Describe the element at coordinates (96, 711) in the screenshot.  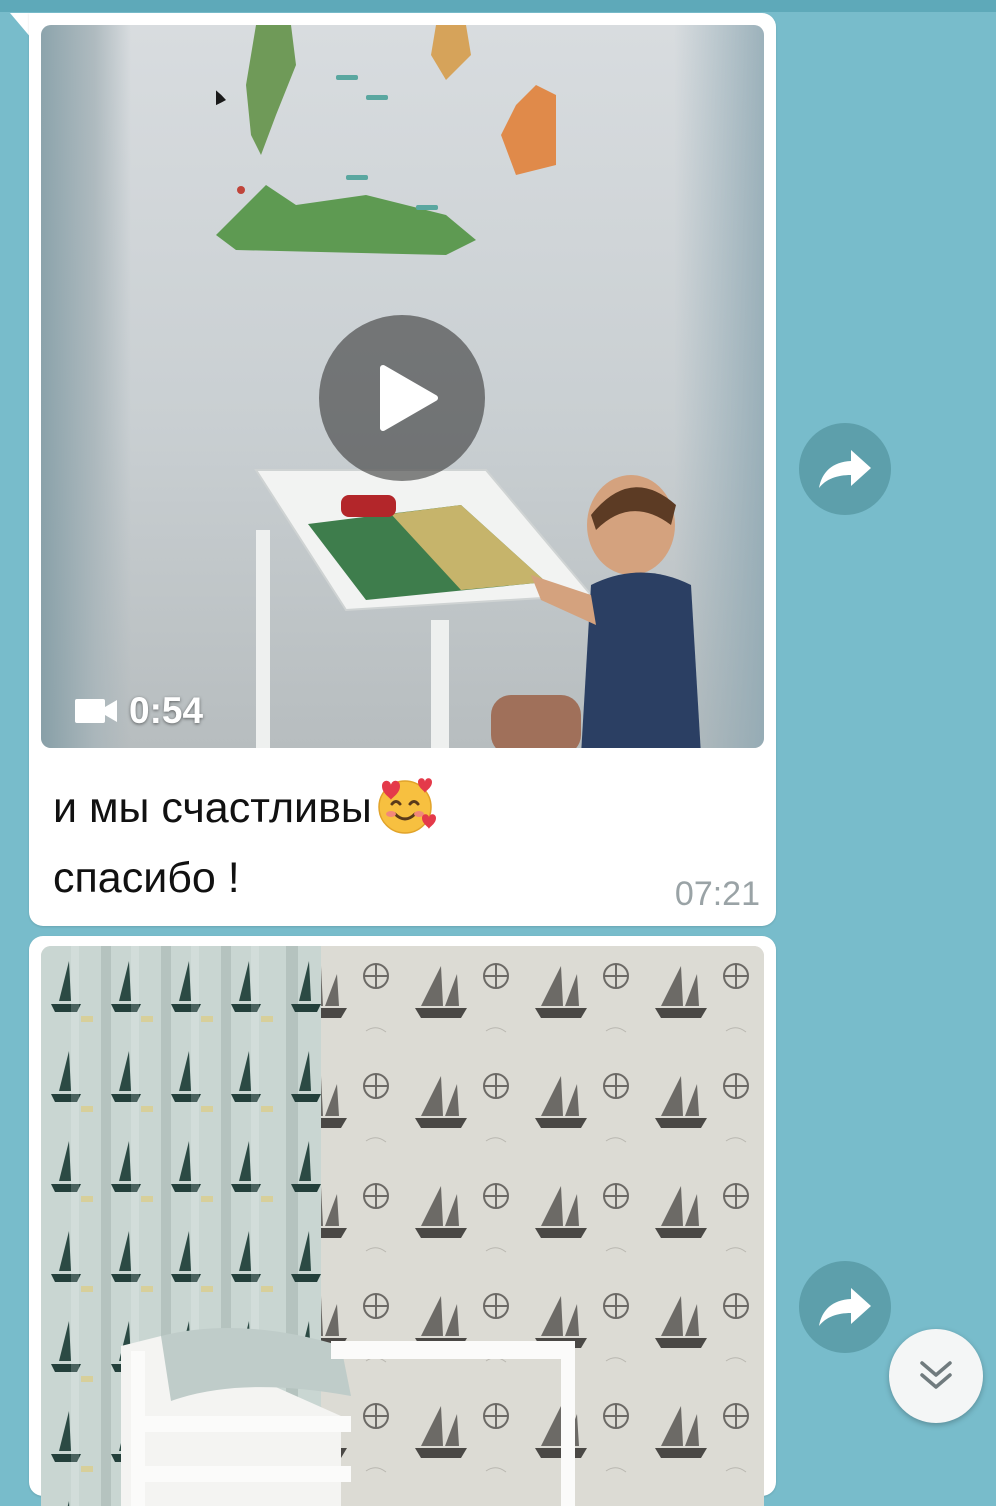
I see `video-camera-icon` at that location.